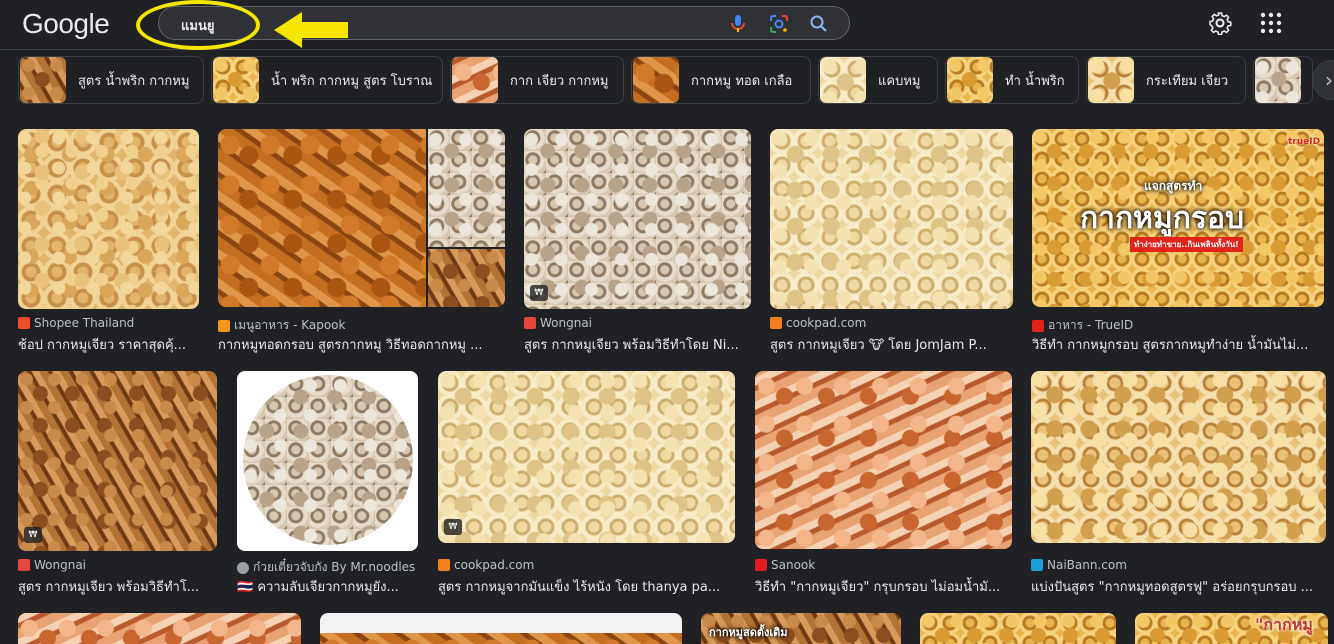 The width and height of the screenshot is (1334, 644). Describe the element at coordinates (1187, 81) in the screenshot. I see `chip-label: กระเทียม เจียว` at that location.